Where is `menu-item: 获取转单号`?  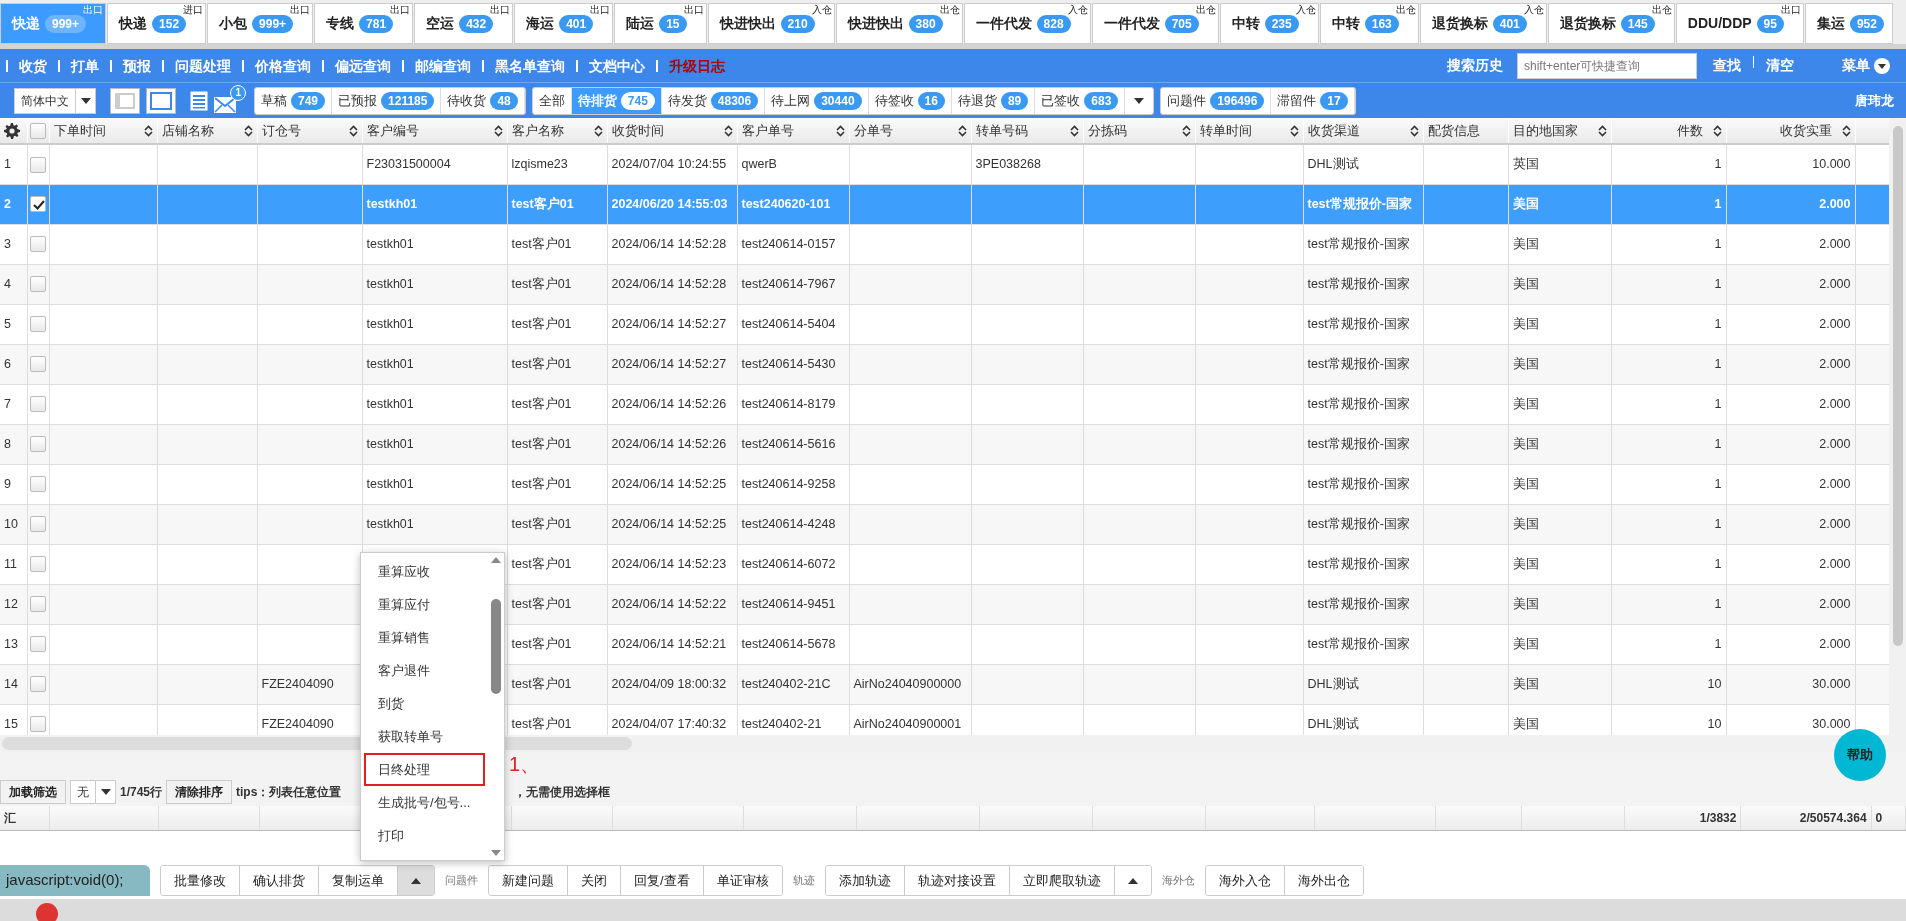
menu-item: 获取转单号 is located at coordinates (424, 736).